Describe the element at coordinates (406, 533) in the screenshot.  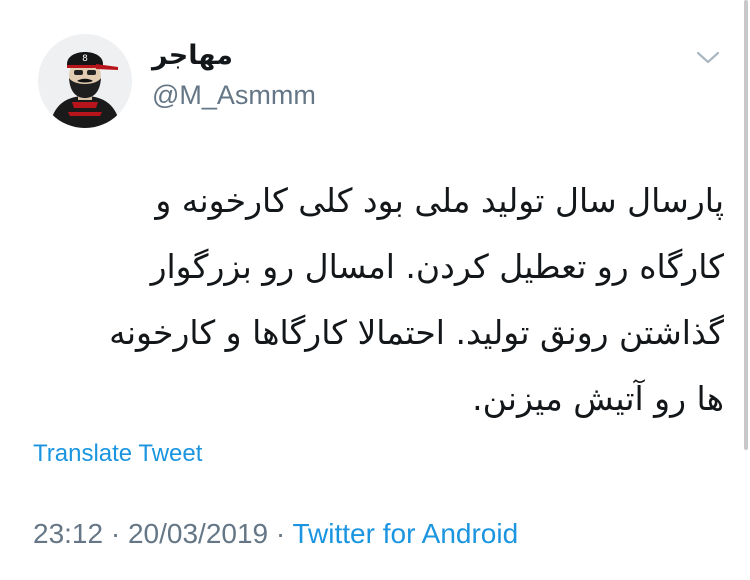
I see `tweet-source-link: Twitter for Android` at that location.